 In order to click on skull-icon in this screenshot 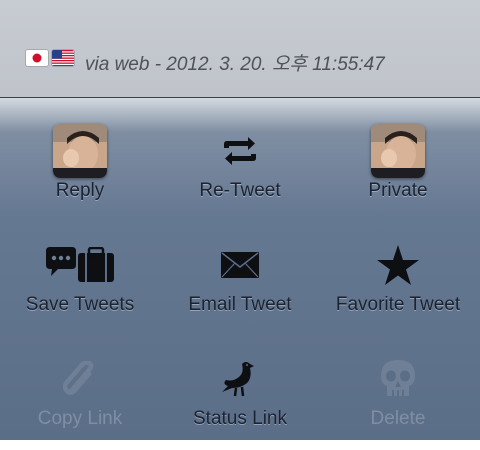, I will do `click(398, 378)`.